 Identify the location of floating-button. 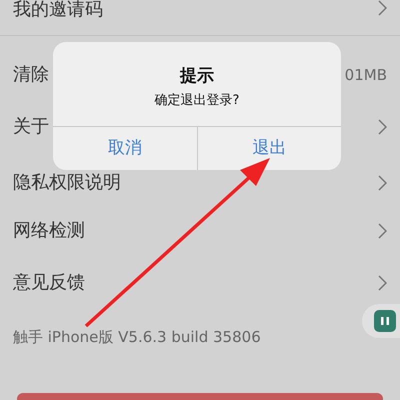
(381, 321).